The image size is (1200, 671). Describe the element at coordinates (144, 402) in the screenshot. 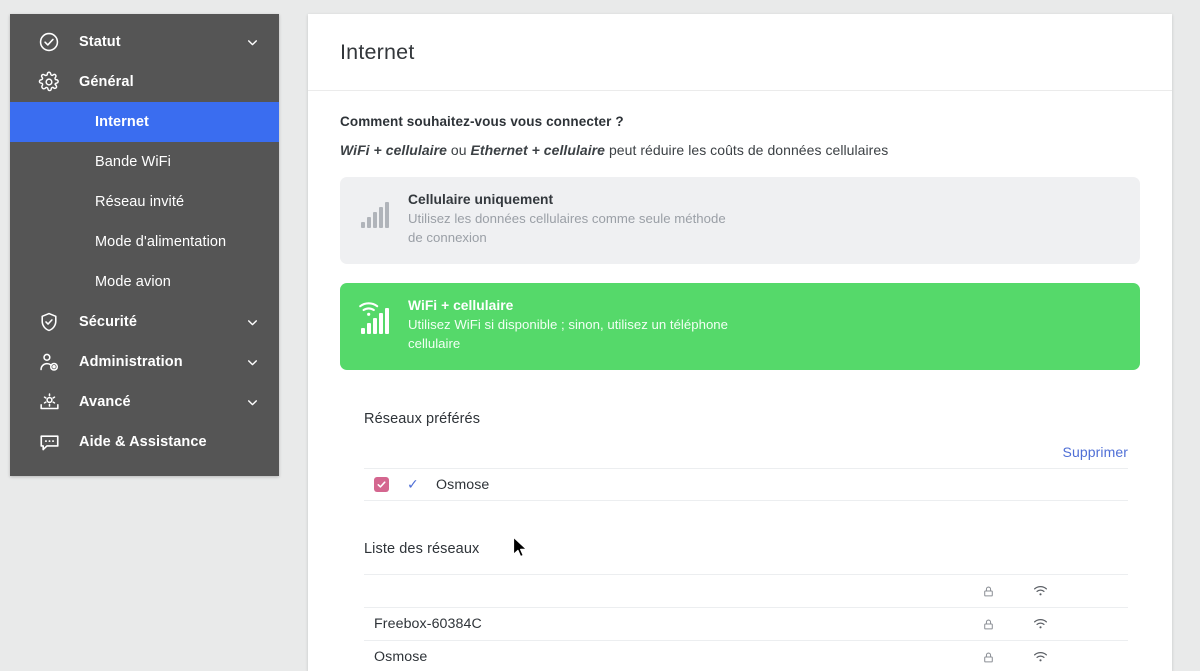

I see `sidebar-item-avance: Avancé` at that location.